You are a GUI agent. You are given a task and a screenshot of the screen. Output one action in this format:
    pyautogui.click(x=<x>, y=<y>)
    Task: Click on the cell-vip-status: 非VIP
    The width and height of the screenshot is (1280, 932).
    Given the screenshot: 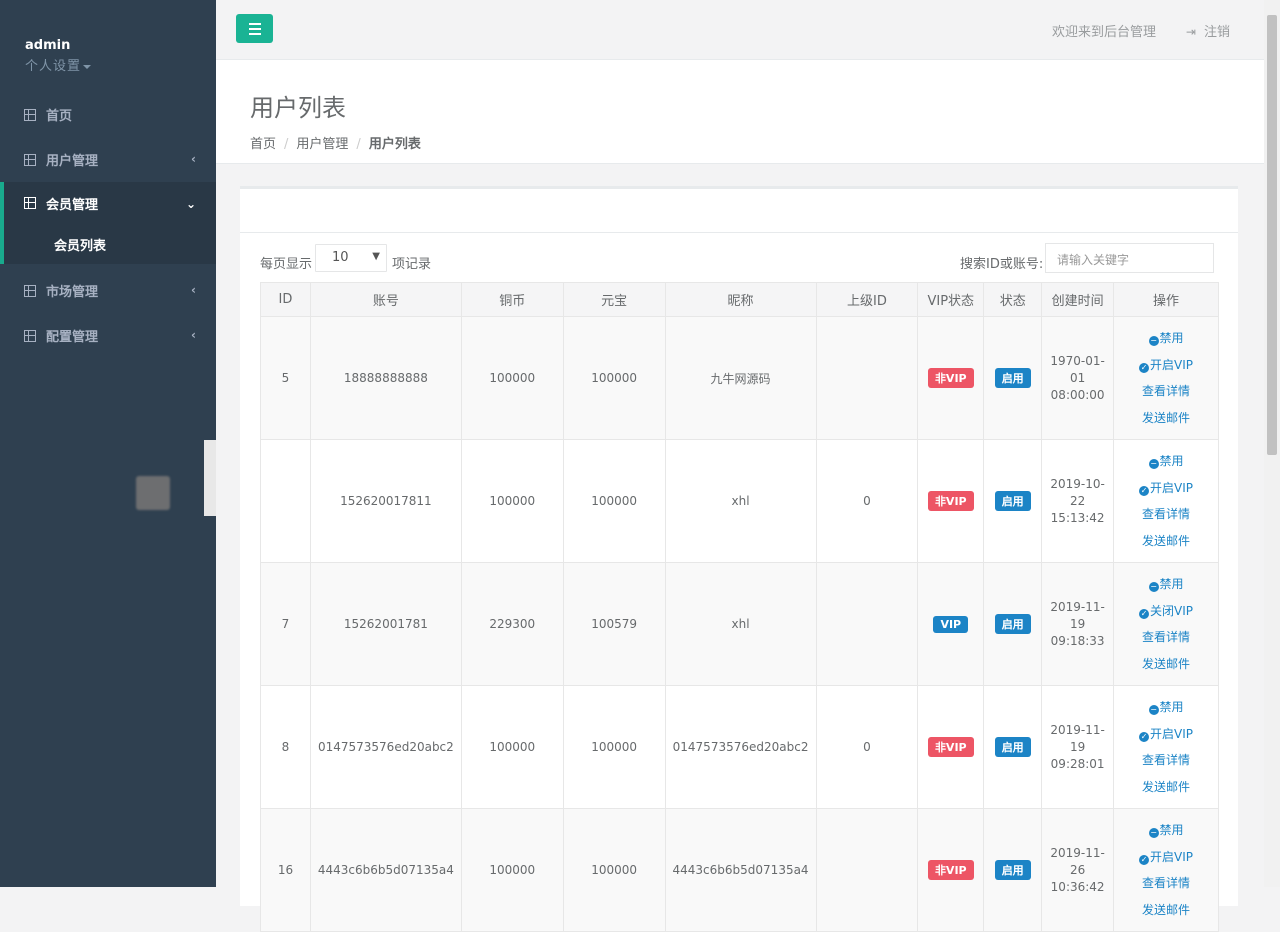 What is the action you would take?
    pyautogui.click(x=951, y=501)
    